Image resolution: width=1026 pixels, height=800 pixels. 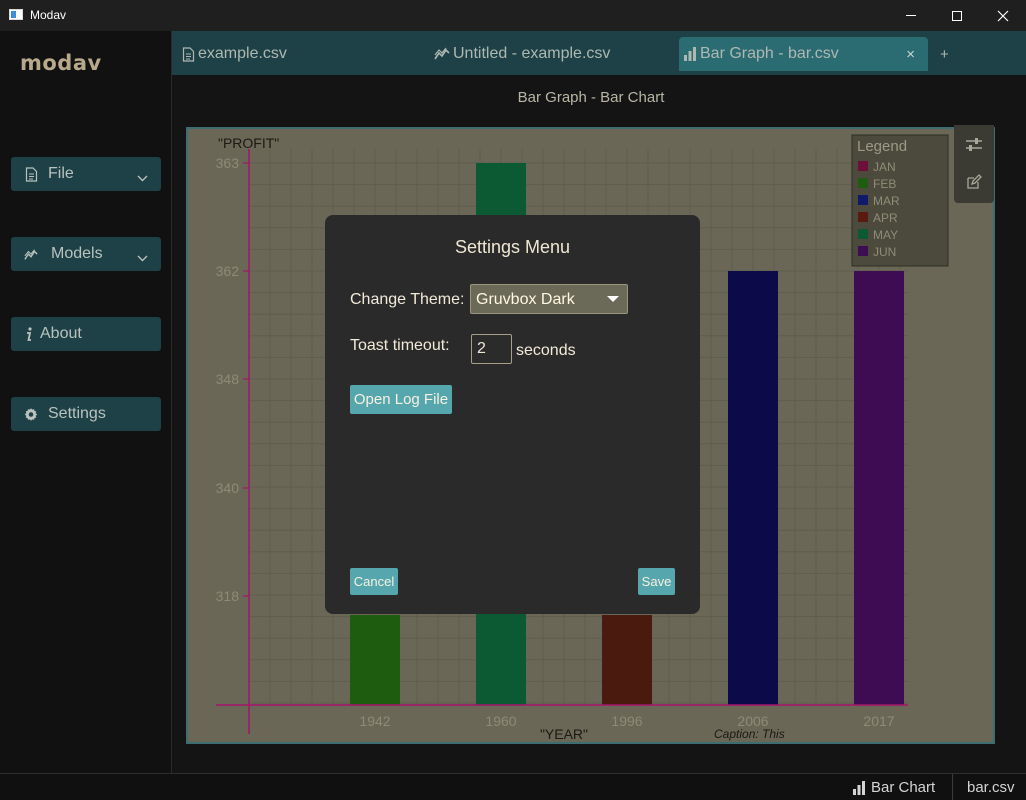 What do you see at coordinates (228, 271) in the screenshot?
I see `y-tick-label: 362` at bounding box center [228, 271].